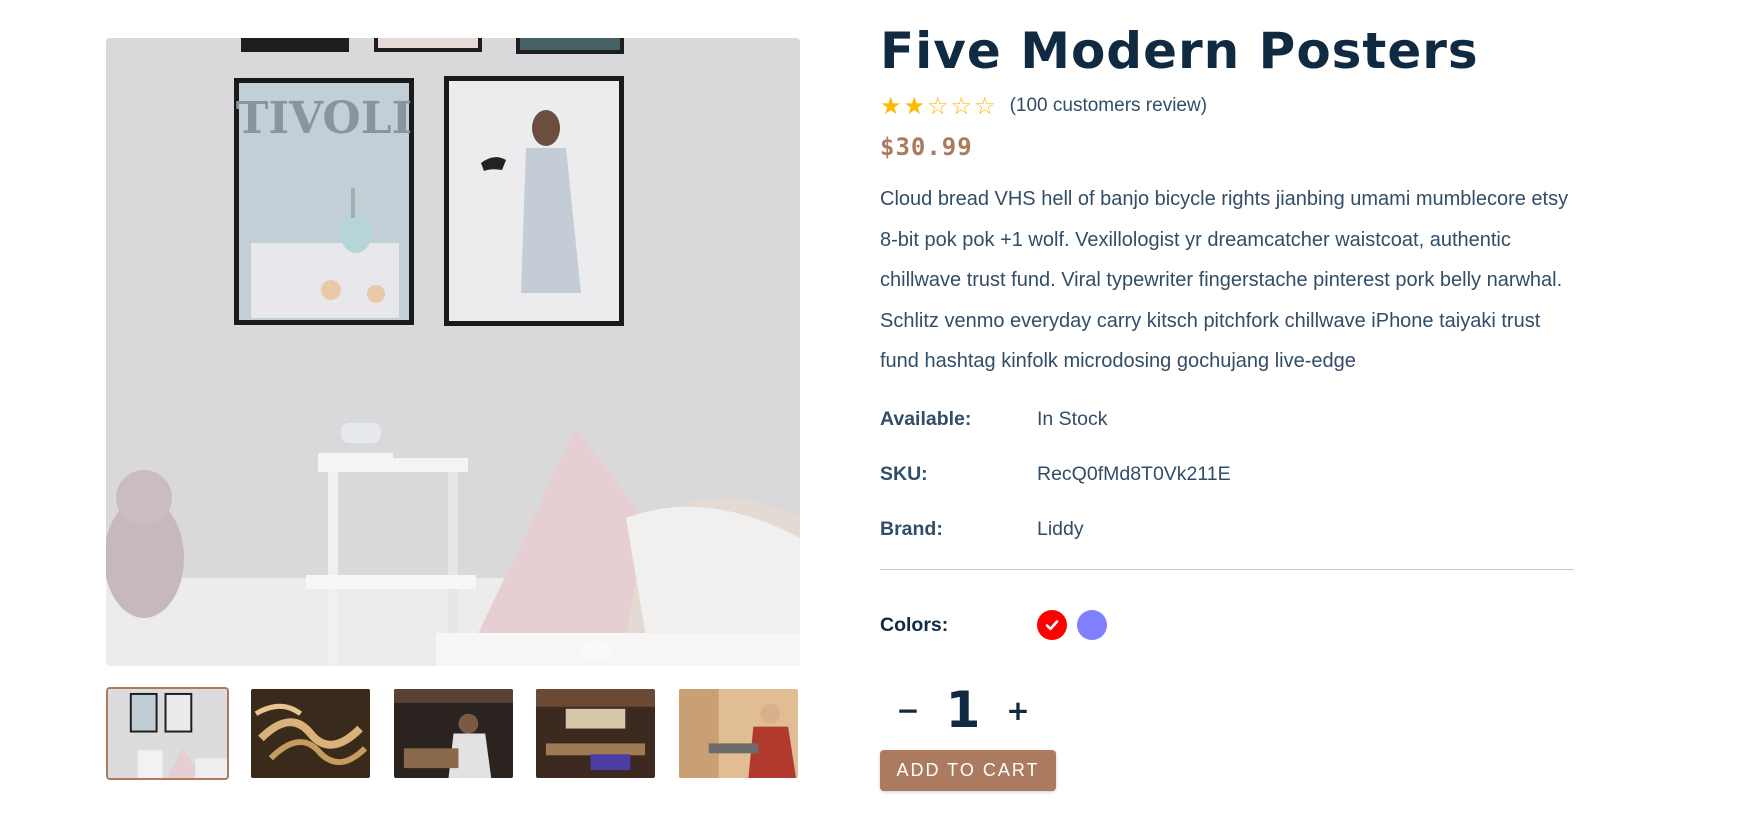  Describe the element at coordinates (982, 529) in the screenshot. I see `brand-row: Brand: Liddy` at that location.